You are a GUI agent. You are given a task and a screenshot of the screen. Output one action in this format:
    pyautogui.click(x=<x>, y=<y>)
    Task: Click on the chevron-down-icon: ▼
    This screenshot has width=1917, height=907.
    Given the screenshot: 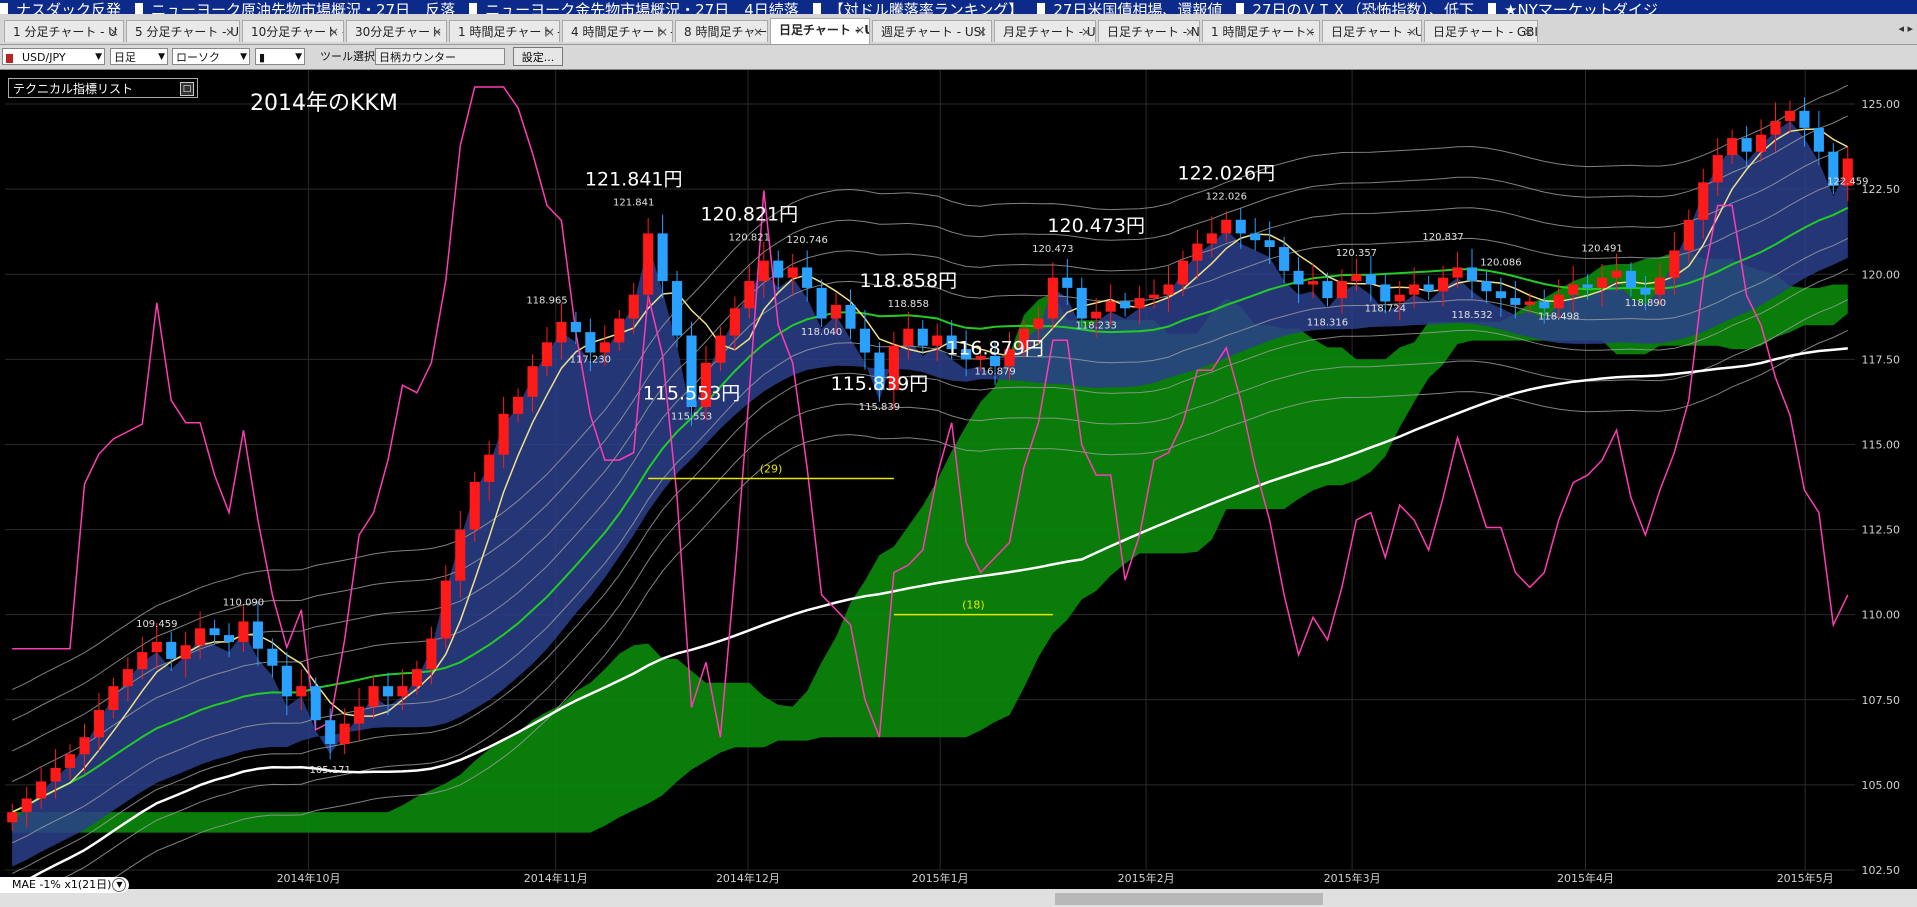 What is the action you would take?
    pyautogui.click(x=119, y=885)
    